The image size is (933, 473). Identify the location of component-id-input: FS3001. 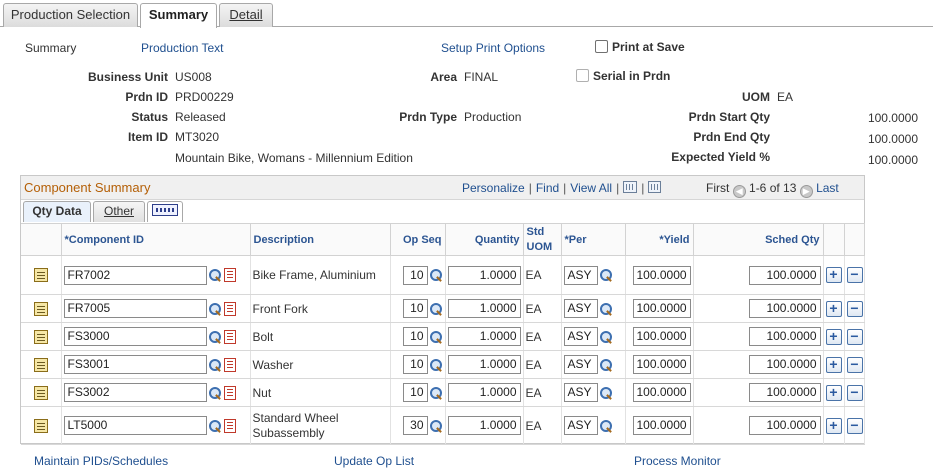
(135, 364).